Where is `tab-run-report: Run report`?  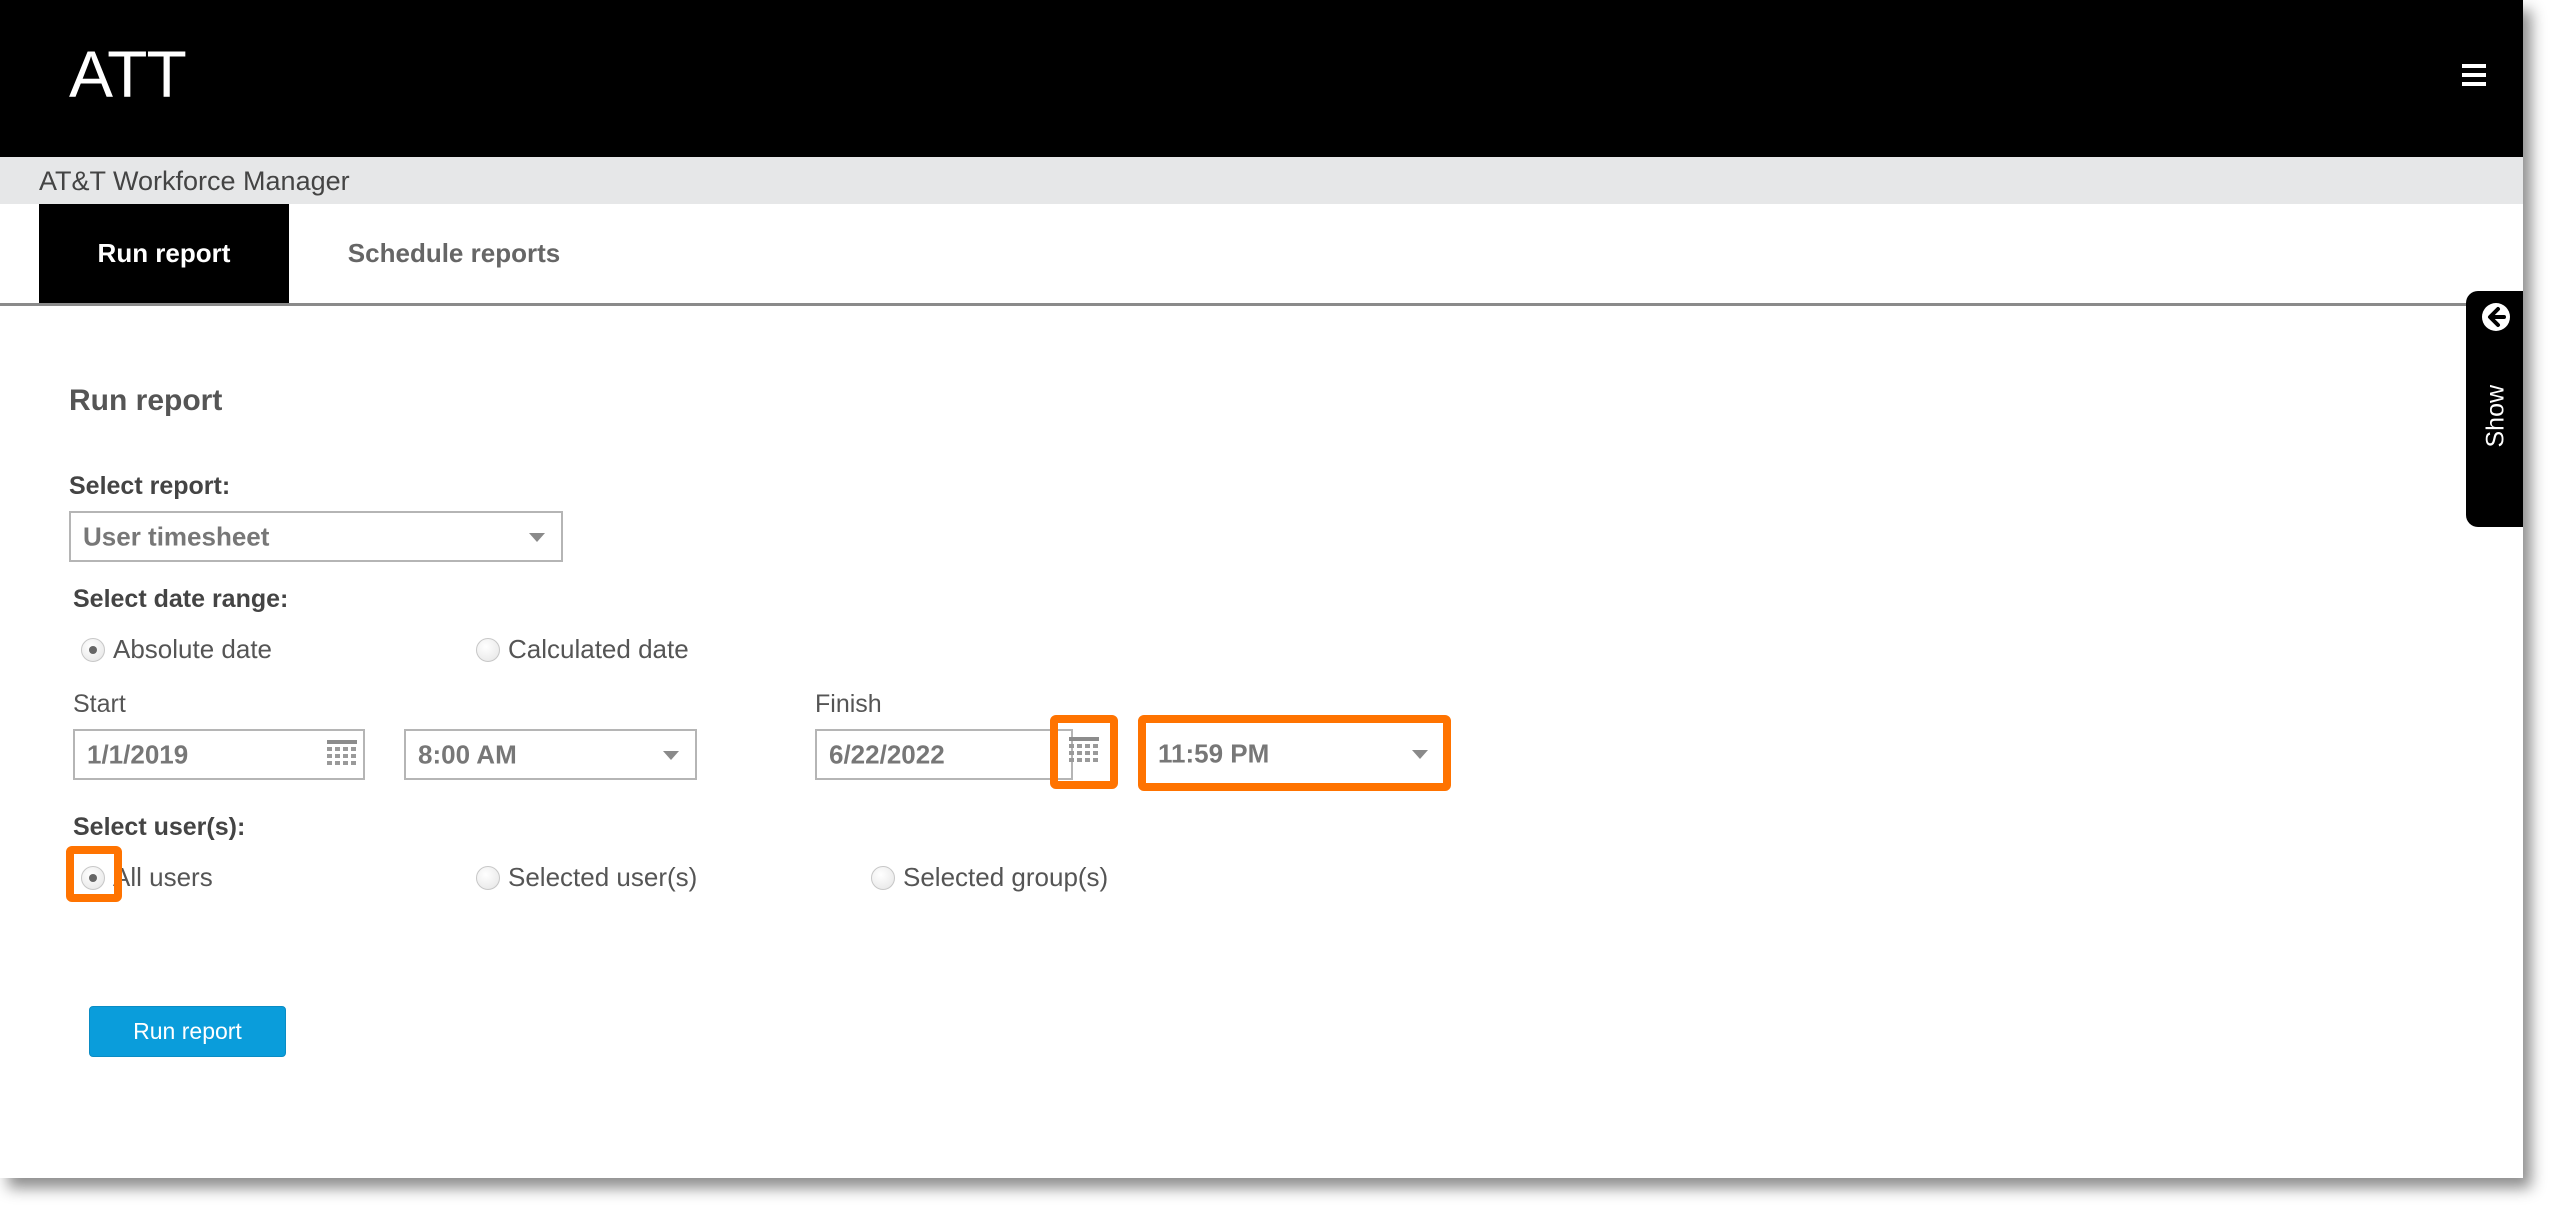 tab-run-report: Run report is located at coordinates (164, 253).